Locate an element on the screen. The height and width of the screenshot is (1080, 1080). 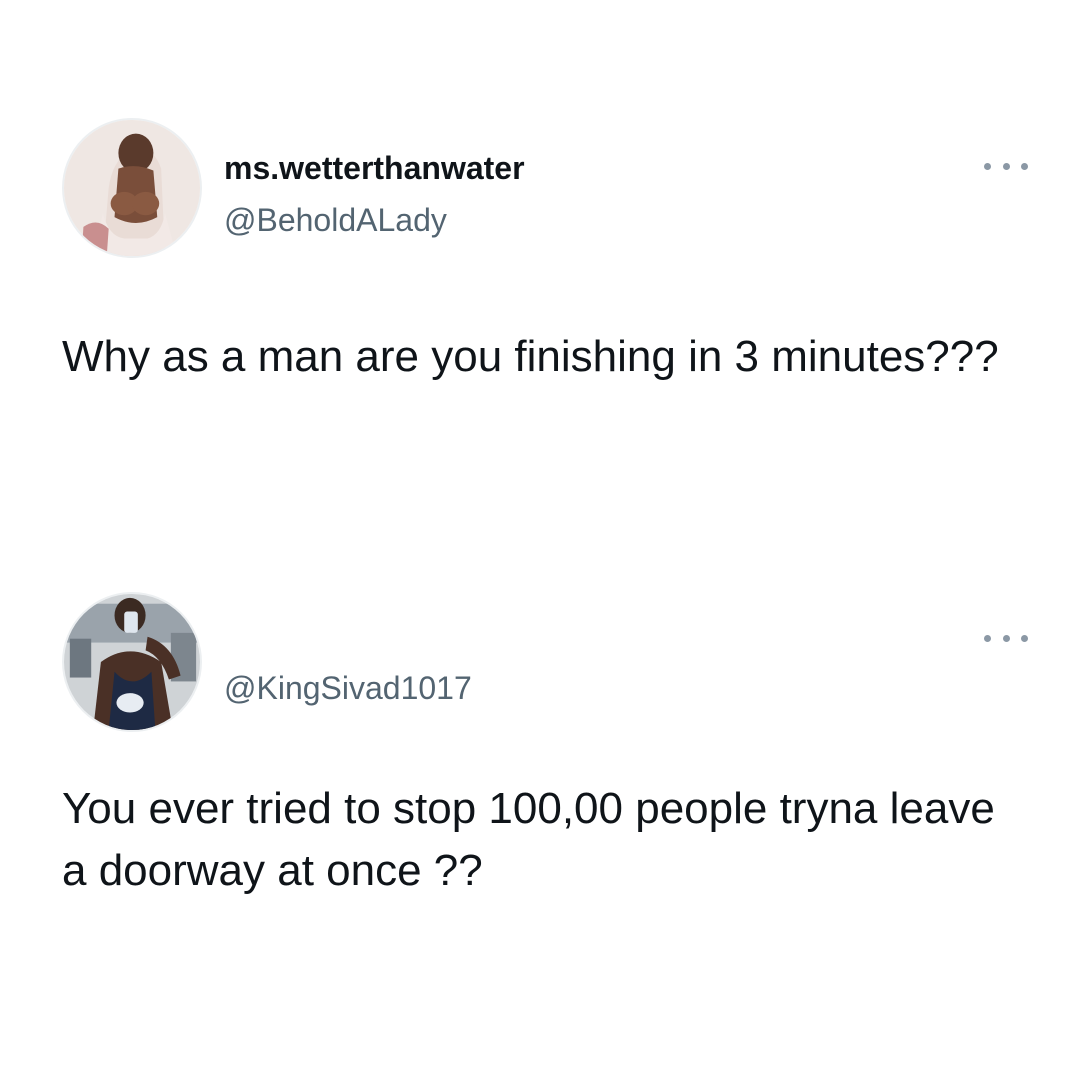
user-handle: @KingSivad1017 is located at coordinates (348, 688).